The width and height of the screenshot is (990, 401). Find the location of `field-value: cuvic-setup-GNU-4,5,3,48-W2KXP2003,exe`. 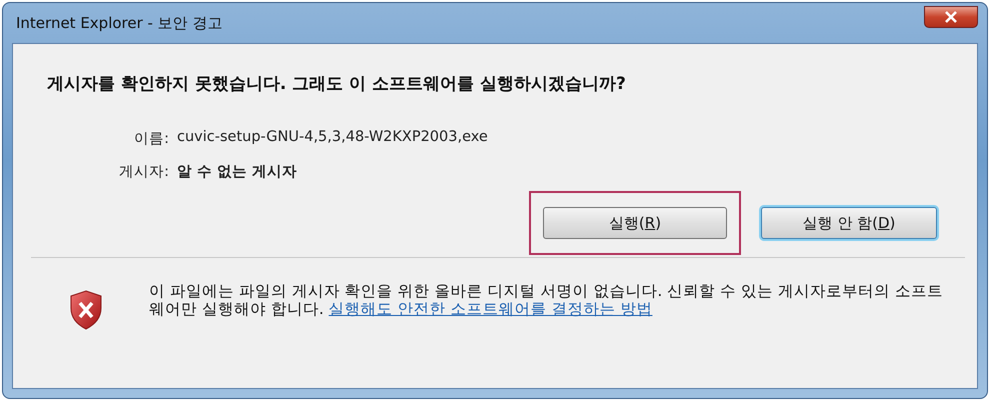

field-value: cuvic-setup-GNU-4,5,3,48-W2KXP2003,exe is located at coordinates (332, 138).